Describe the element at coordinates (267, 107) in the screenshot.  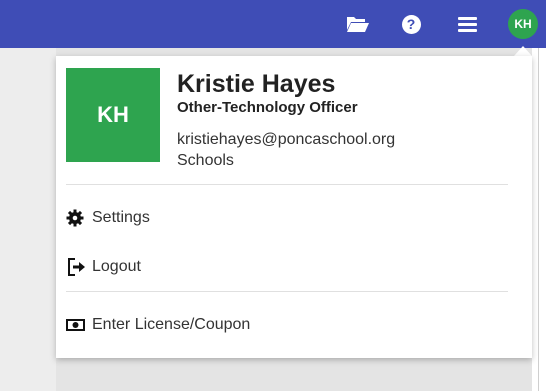
I see `user-role: Other-Technology Officer` at that location.